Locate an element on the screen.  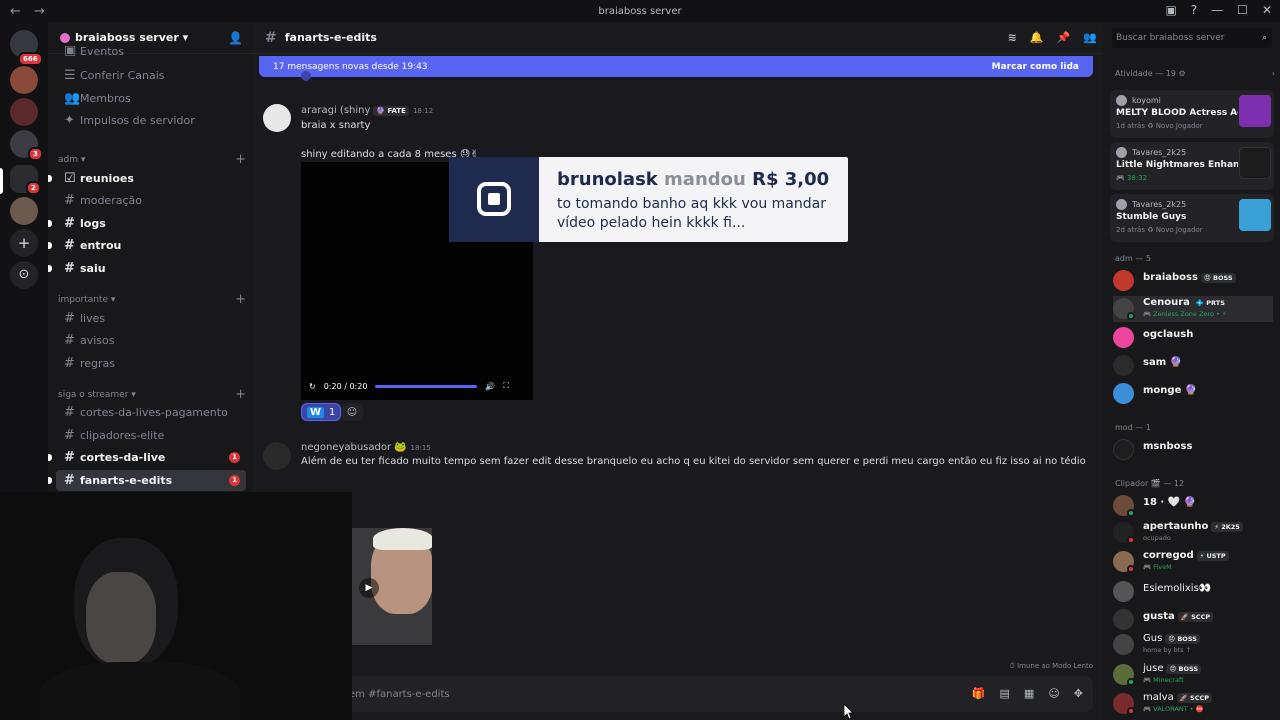
channel-cortes-da-live: # cortes-da-live 1 is located at coordinates (151, 457).